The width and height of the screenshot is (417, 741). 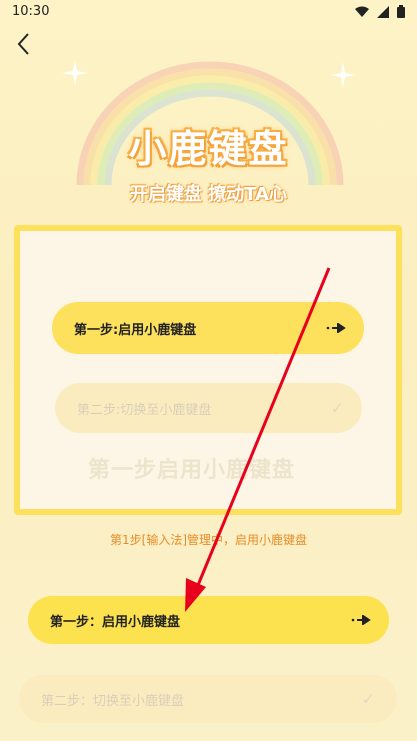 What do you see at coordinates (24, 44) in the screenshot?
I see `back-arrow-icon` at bounding box center [24, 44].